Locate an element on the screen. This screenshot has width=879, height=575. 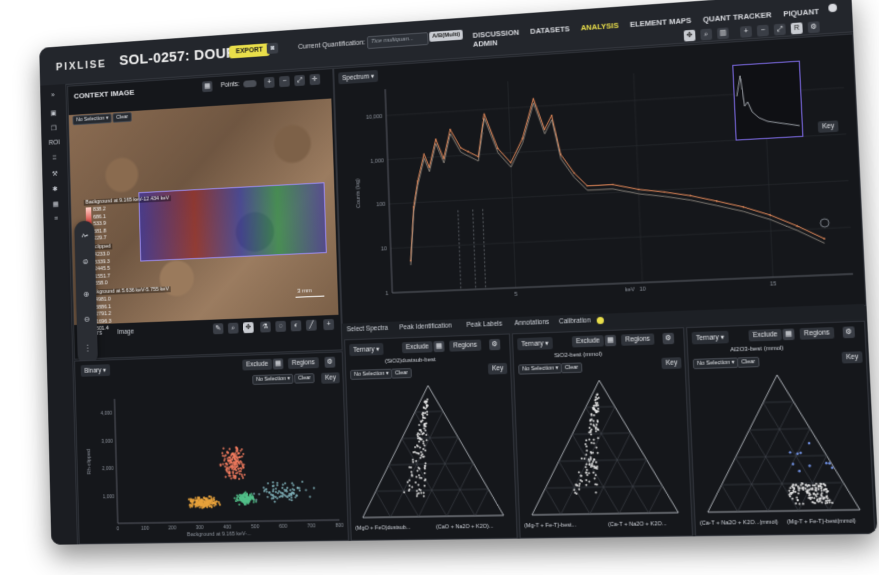
ternary-left-label: (Ca-T + Na2O + K2O...(mmol) is located at coordinates (739, 523).